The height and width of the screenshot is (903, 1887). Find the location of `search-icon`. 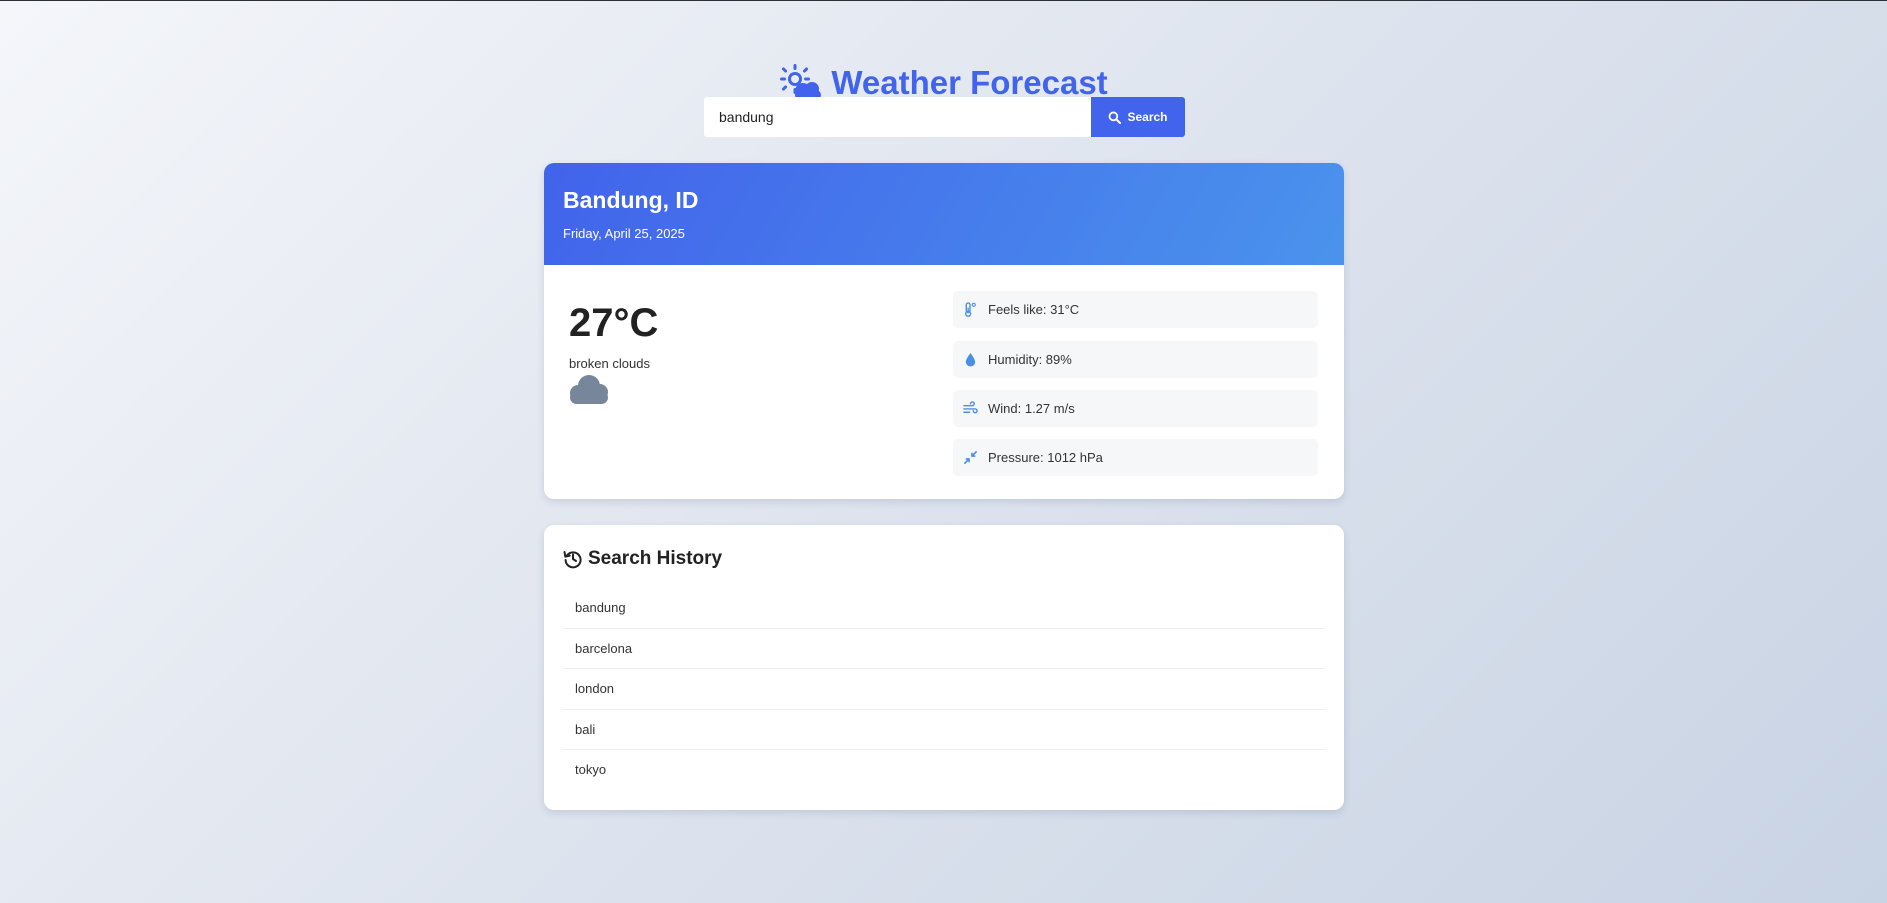

search-icon is located at coordinates (1115, 117).